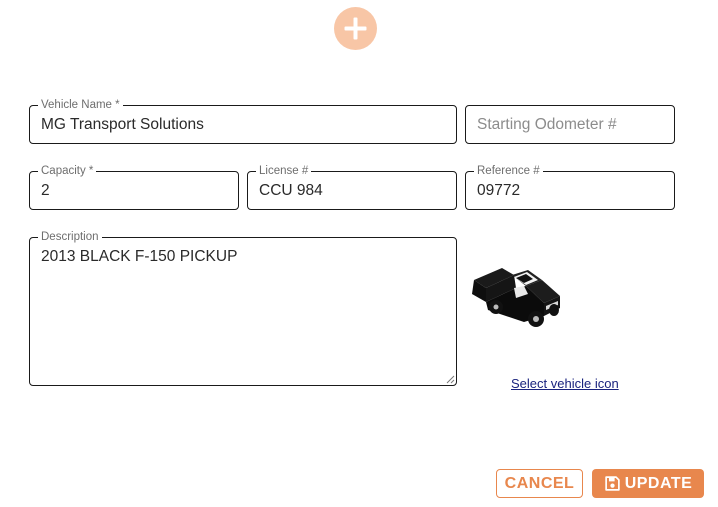 The width and height of the screenshot is (718, 507). Describe the element at coordinates (134, 187) in the screenshot. I see `capacity-field: Capacity * 2` at that location.